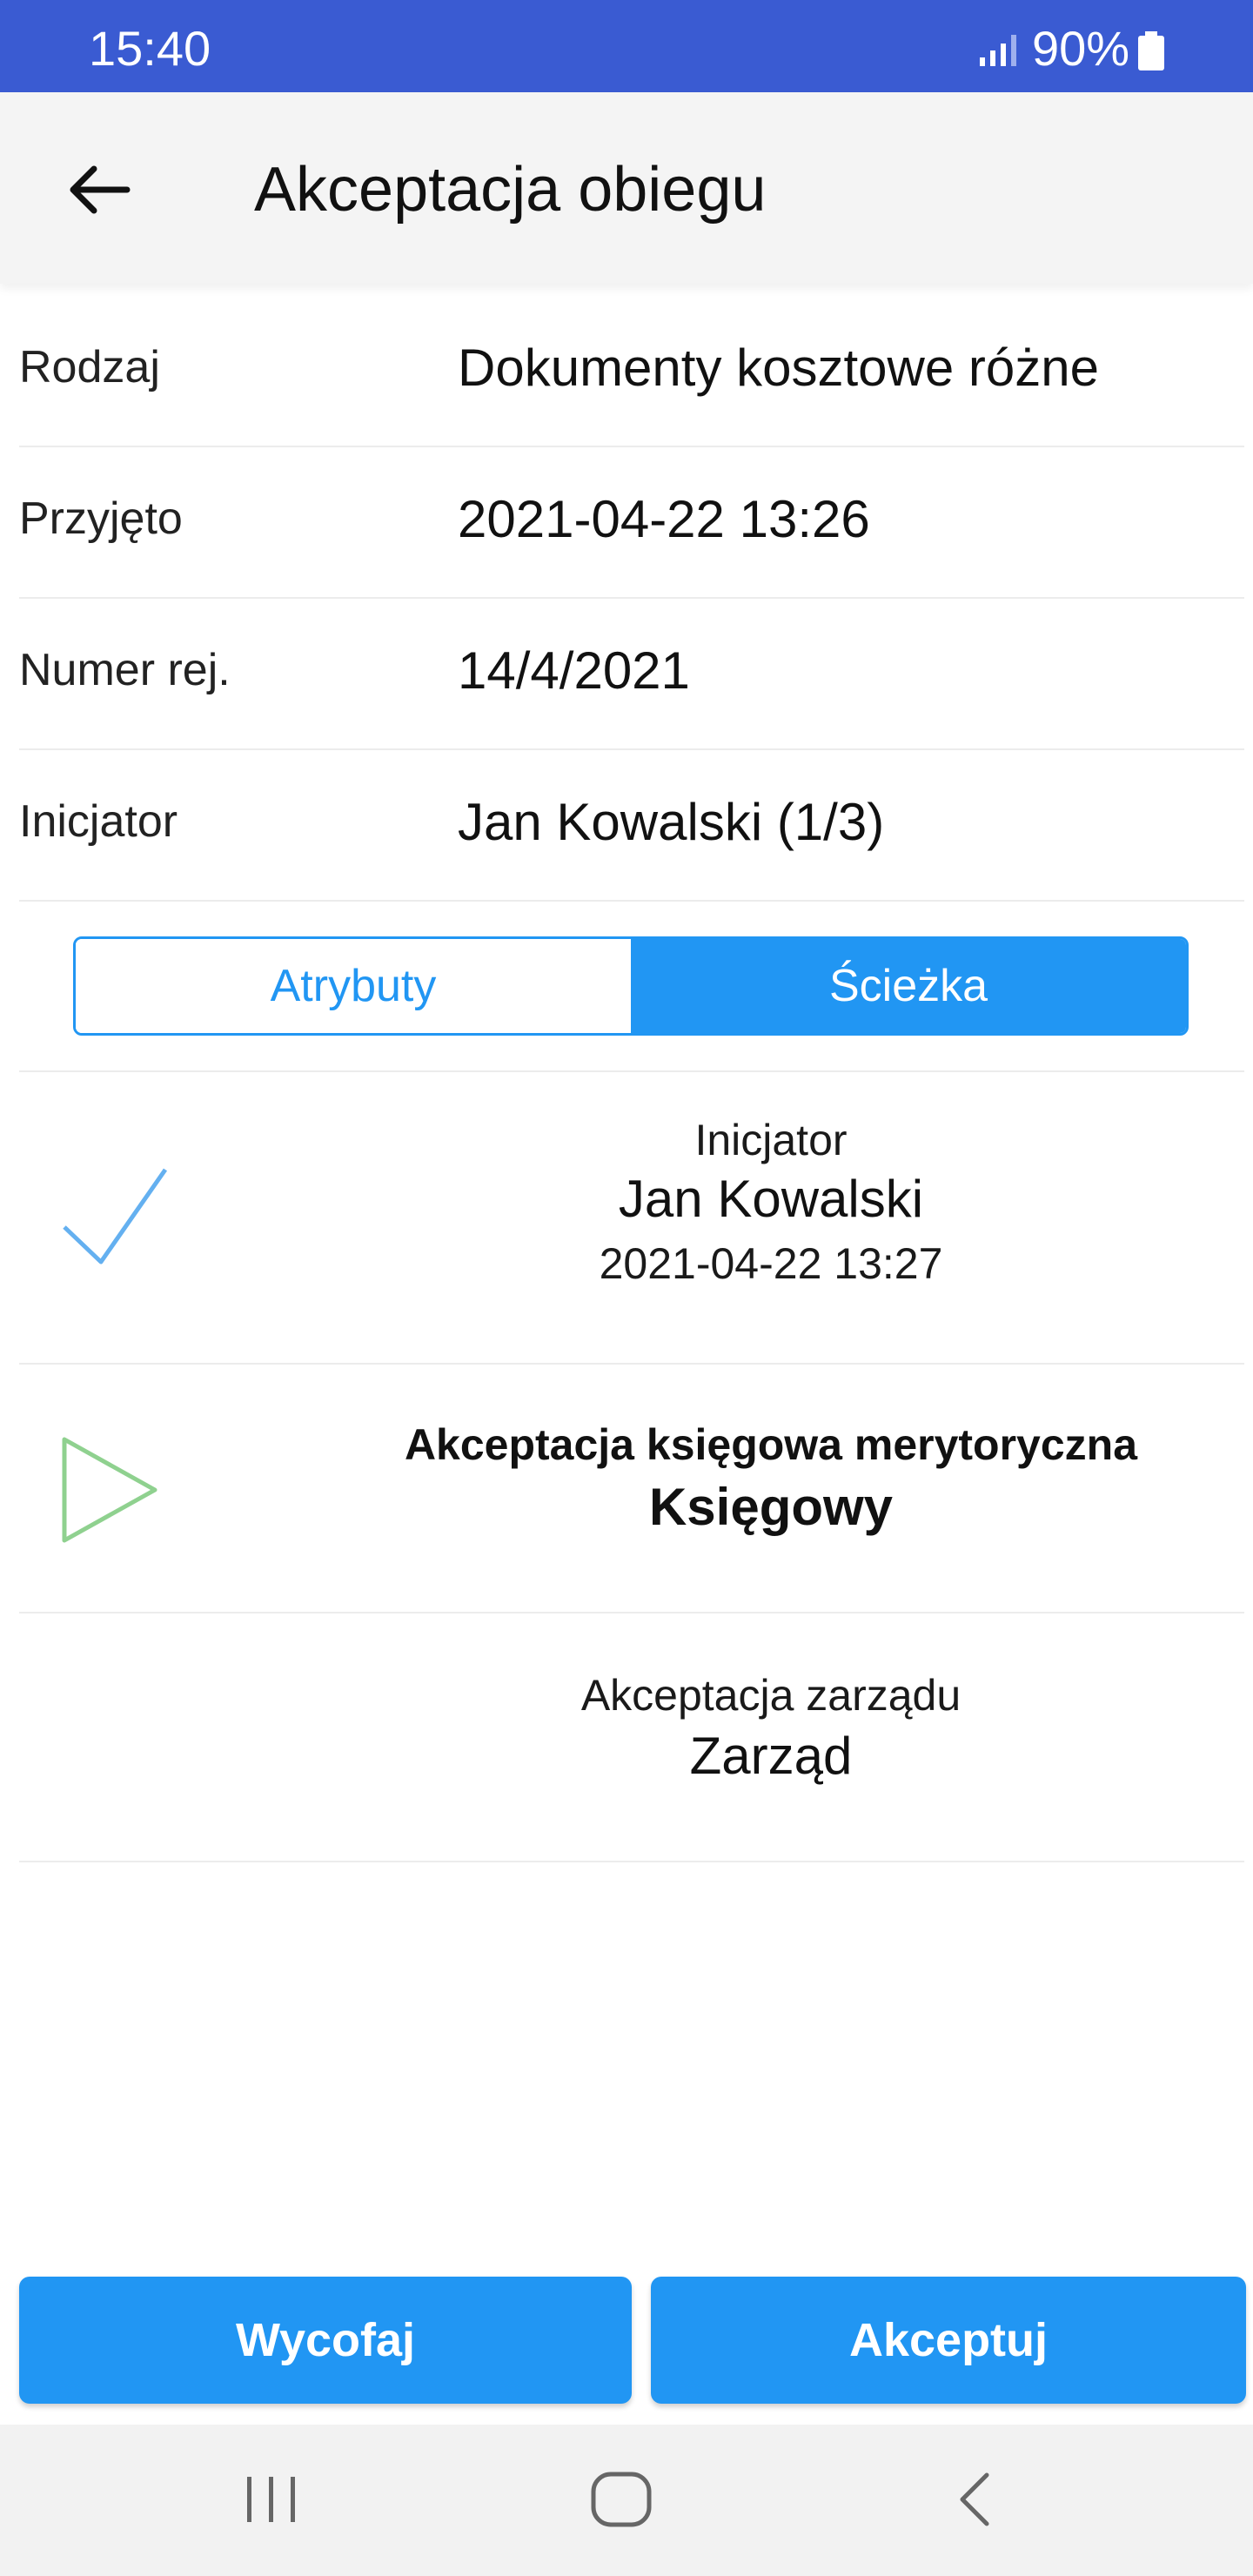 The width and height of the screenshot is (1253, 2576). I want to click on battery-percent: 90%, so click(1081, 49).